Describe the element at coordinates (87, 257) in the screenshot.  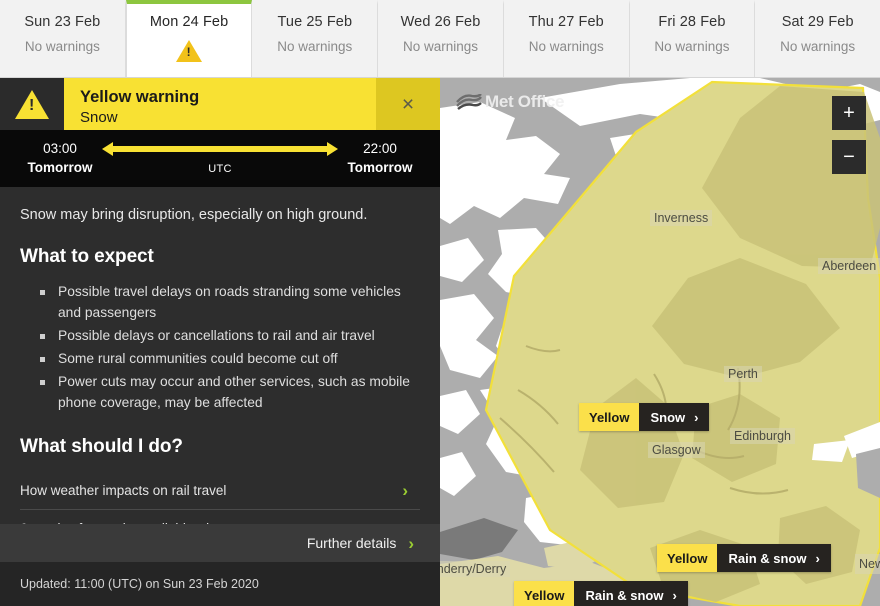
I see `what-to-expect-heading: What to expect` at that location.